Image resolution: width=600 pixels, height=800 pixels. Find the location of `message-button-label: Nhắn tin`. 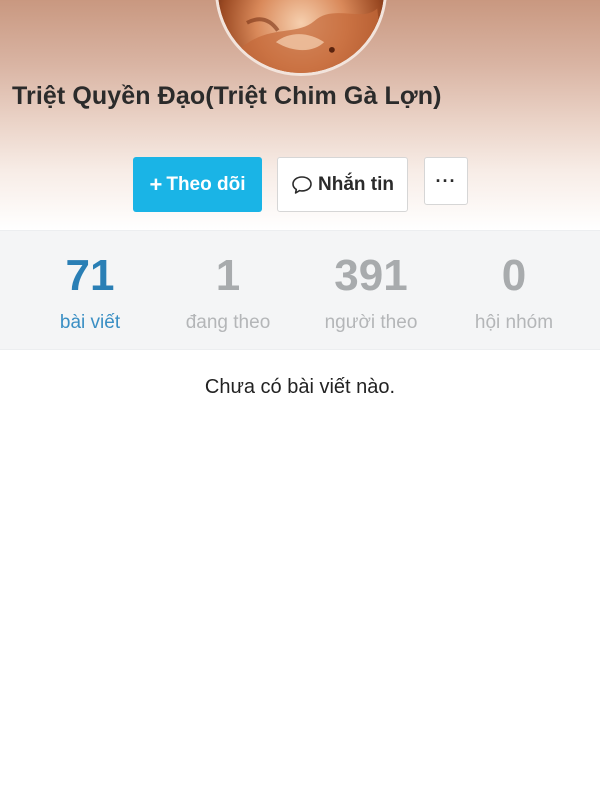

message-button-label: Nhắn tin is located at coordinates (356, 184).